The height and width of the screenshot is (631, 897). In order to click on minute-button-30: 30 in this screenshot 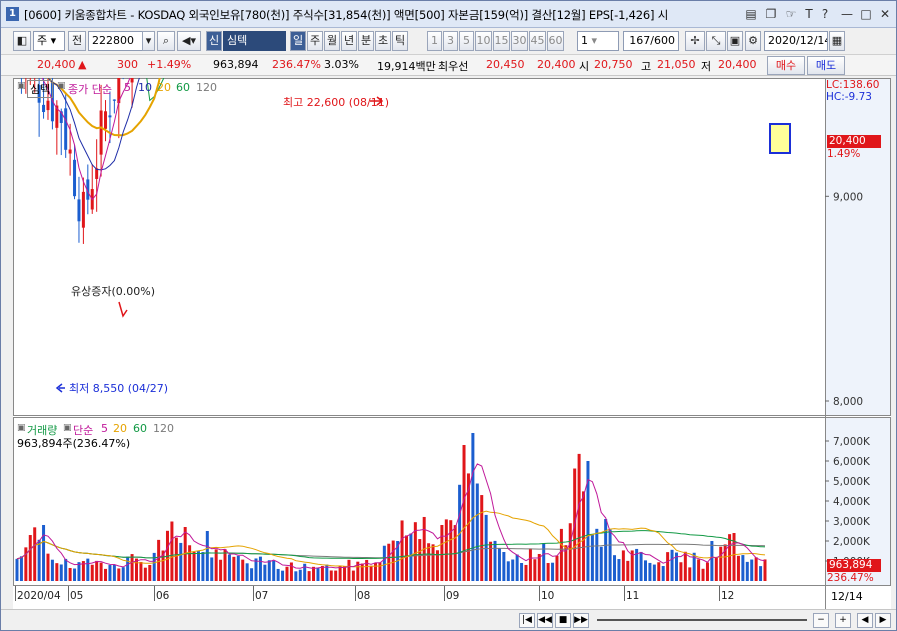, I will do `click(519, 41)`.